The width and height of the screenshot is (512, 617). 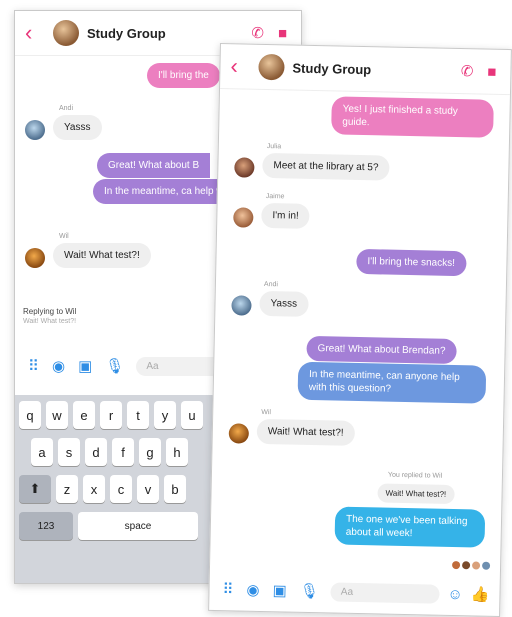 What do you see at coordinates (385, 592) in the screenshot?
I see `message-input: Aa` at bounding box center [385, 592].